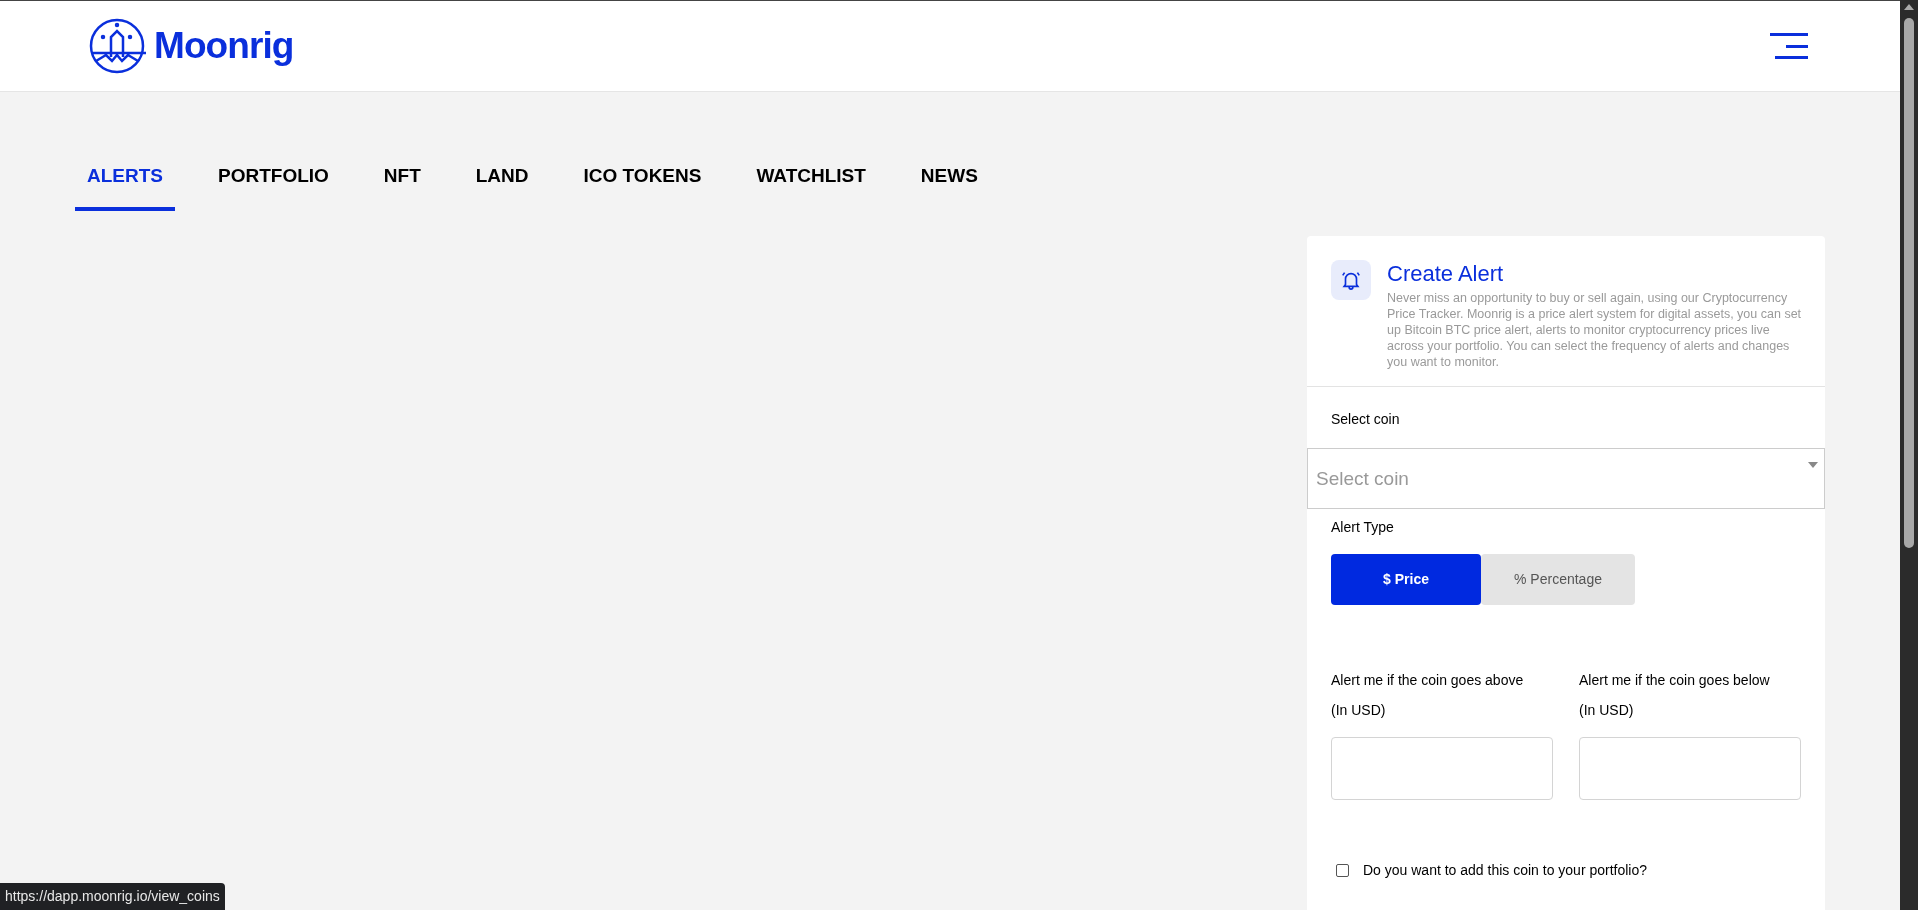 This screenshot has height=910, width=1918. I want to click on field-label: Select coin, so click(1365, 419).